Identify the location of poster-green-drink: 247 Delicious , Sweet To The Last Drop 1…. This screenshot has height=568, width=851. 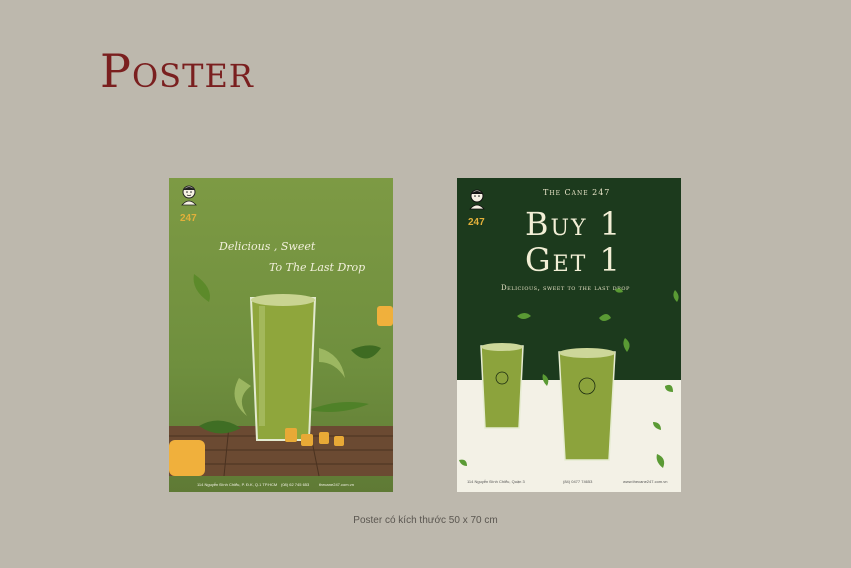
(281, 335).